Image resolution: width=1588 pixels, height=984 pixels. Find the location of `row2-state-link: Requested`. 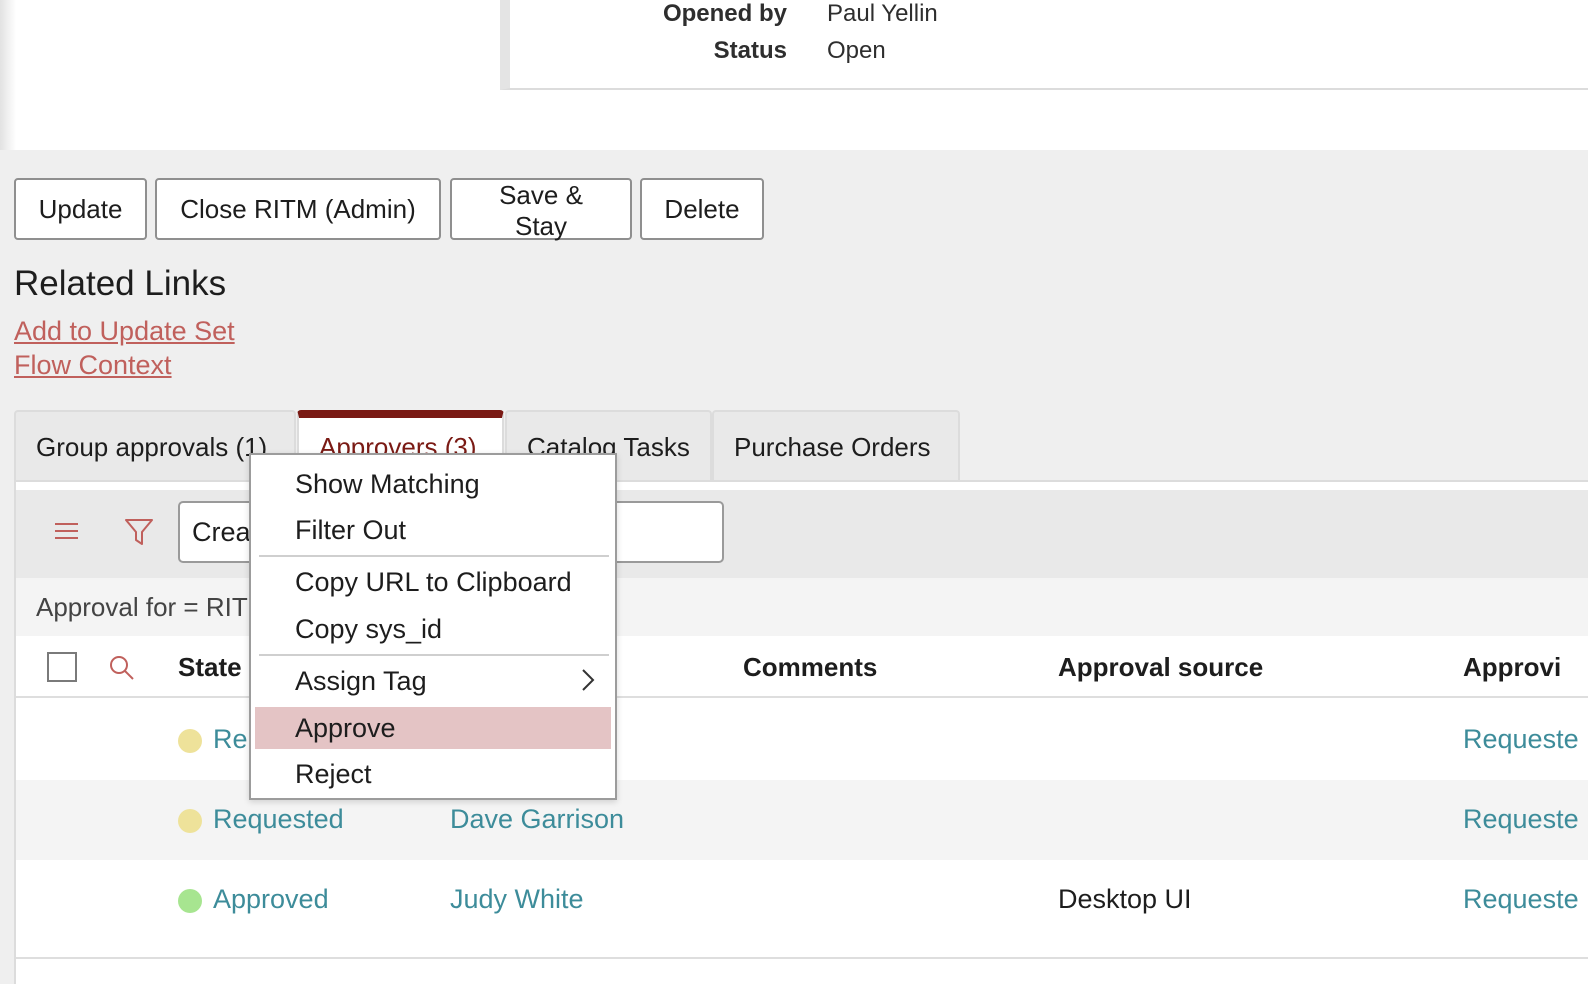

row2-state-link: Requested is located at coordinates (278, 819).